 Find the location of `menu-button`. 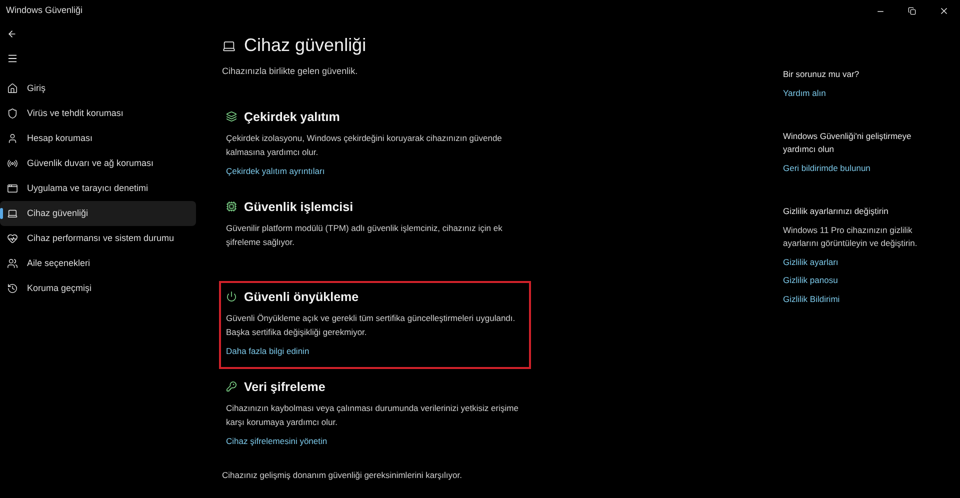

menu-button is located at coordinates (12, 58).